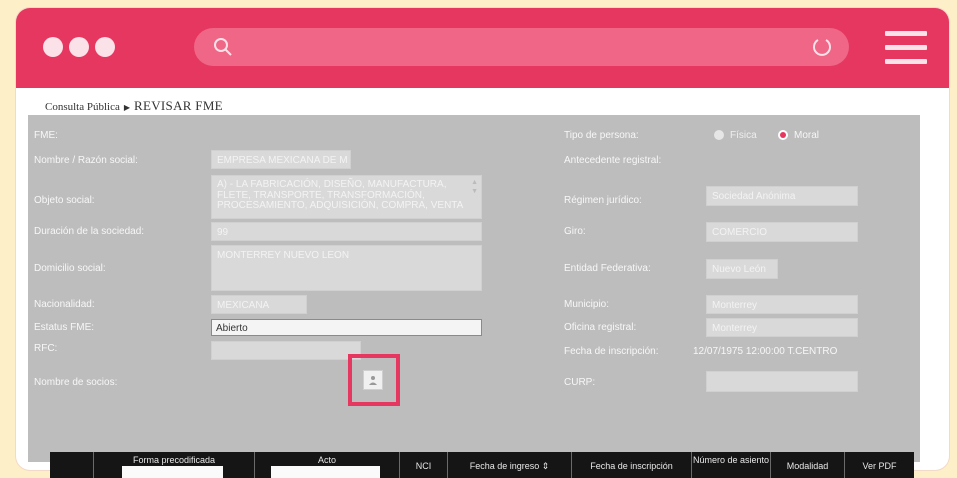 The image size is (957, 478). What do you see at coordinates (731, 465) in the screenshot?
I see `column-numero-asiento: Número de asiento` at bounding box center [731, 465].